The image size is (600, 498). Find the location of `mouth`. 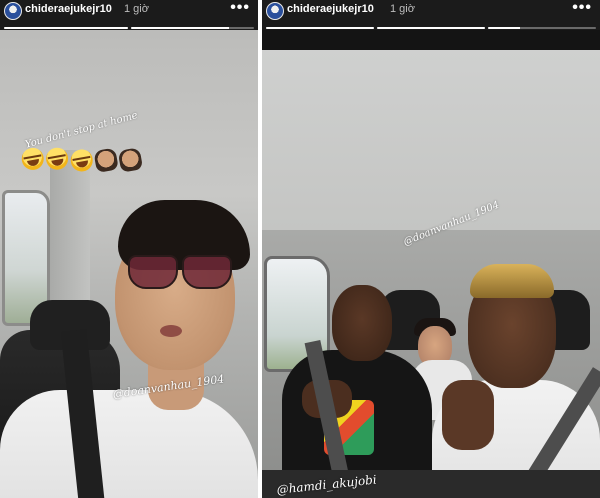

mouth is located at coordinates (171, 331).